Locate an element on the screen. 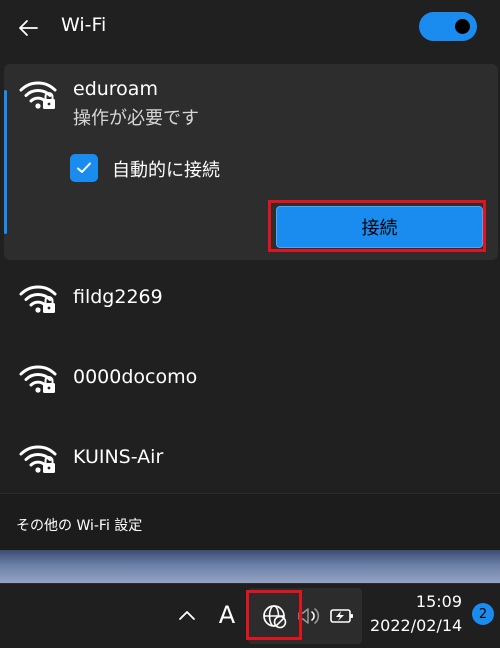  more-wifi-settings-link: その他の Wi-Fi 設定 is located at coordinates (79, 525).